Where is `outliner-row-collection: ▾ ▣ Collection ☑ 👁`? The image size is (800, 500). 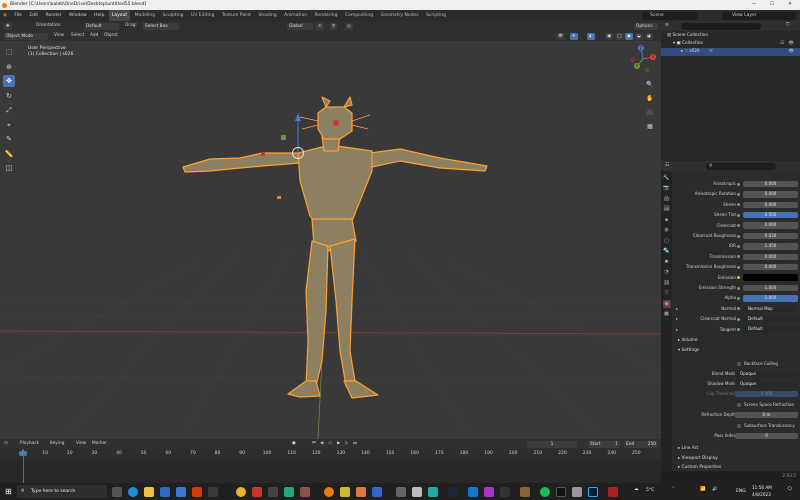
outliner-row-collection: ▾ ▣ Collection ☑ 👁 is located at coordinates (730, 44).